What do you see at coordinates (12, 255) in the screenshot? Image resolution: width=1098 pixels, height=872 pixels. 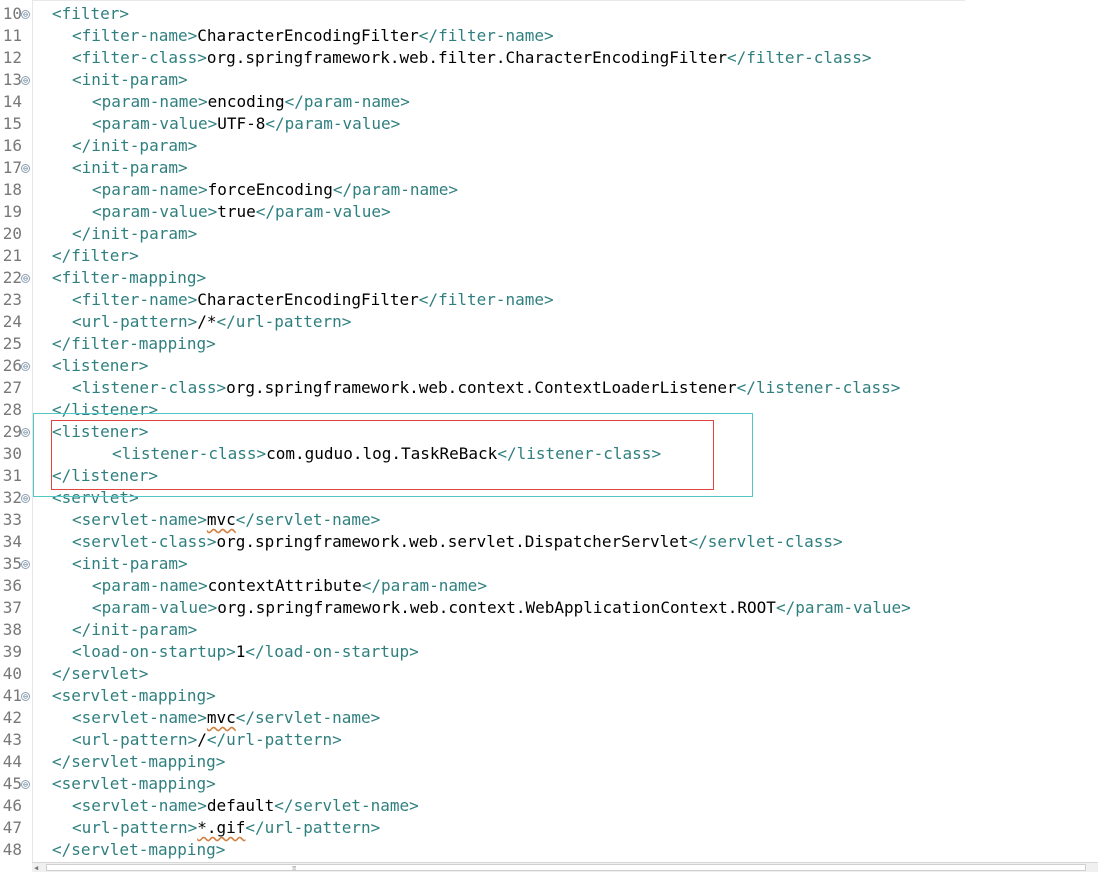 I see `line-number: 21` at bounding box center [12, 255].